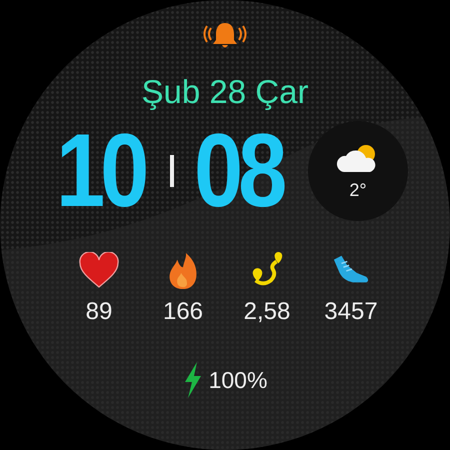  Describe the element at coordinates (239, 171) in the screenshot. I see `minutes-text: 08` at that location.